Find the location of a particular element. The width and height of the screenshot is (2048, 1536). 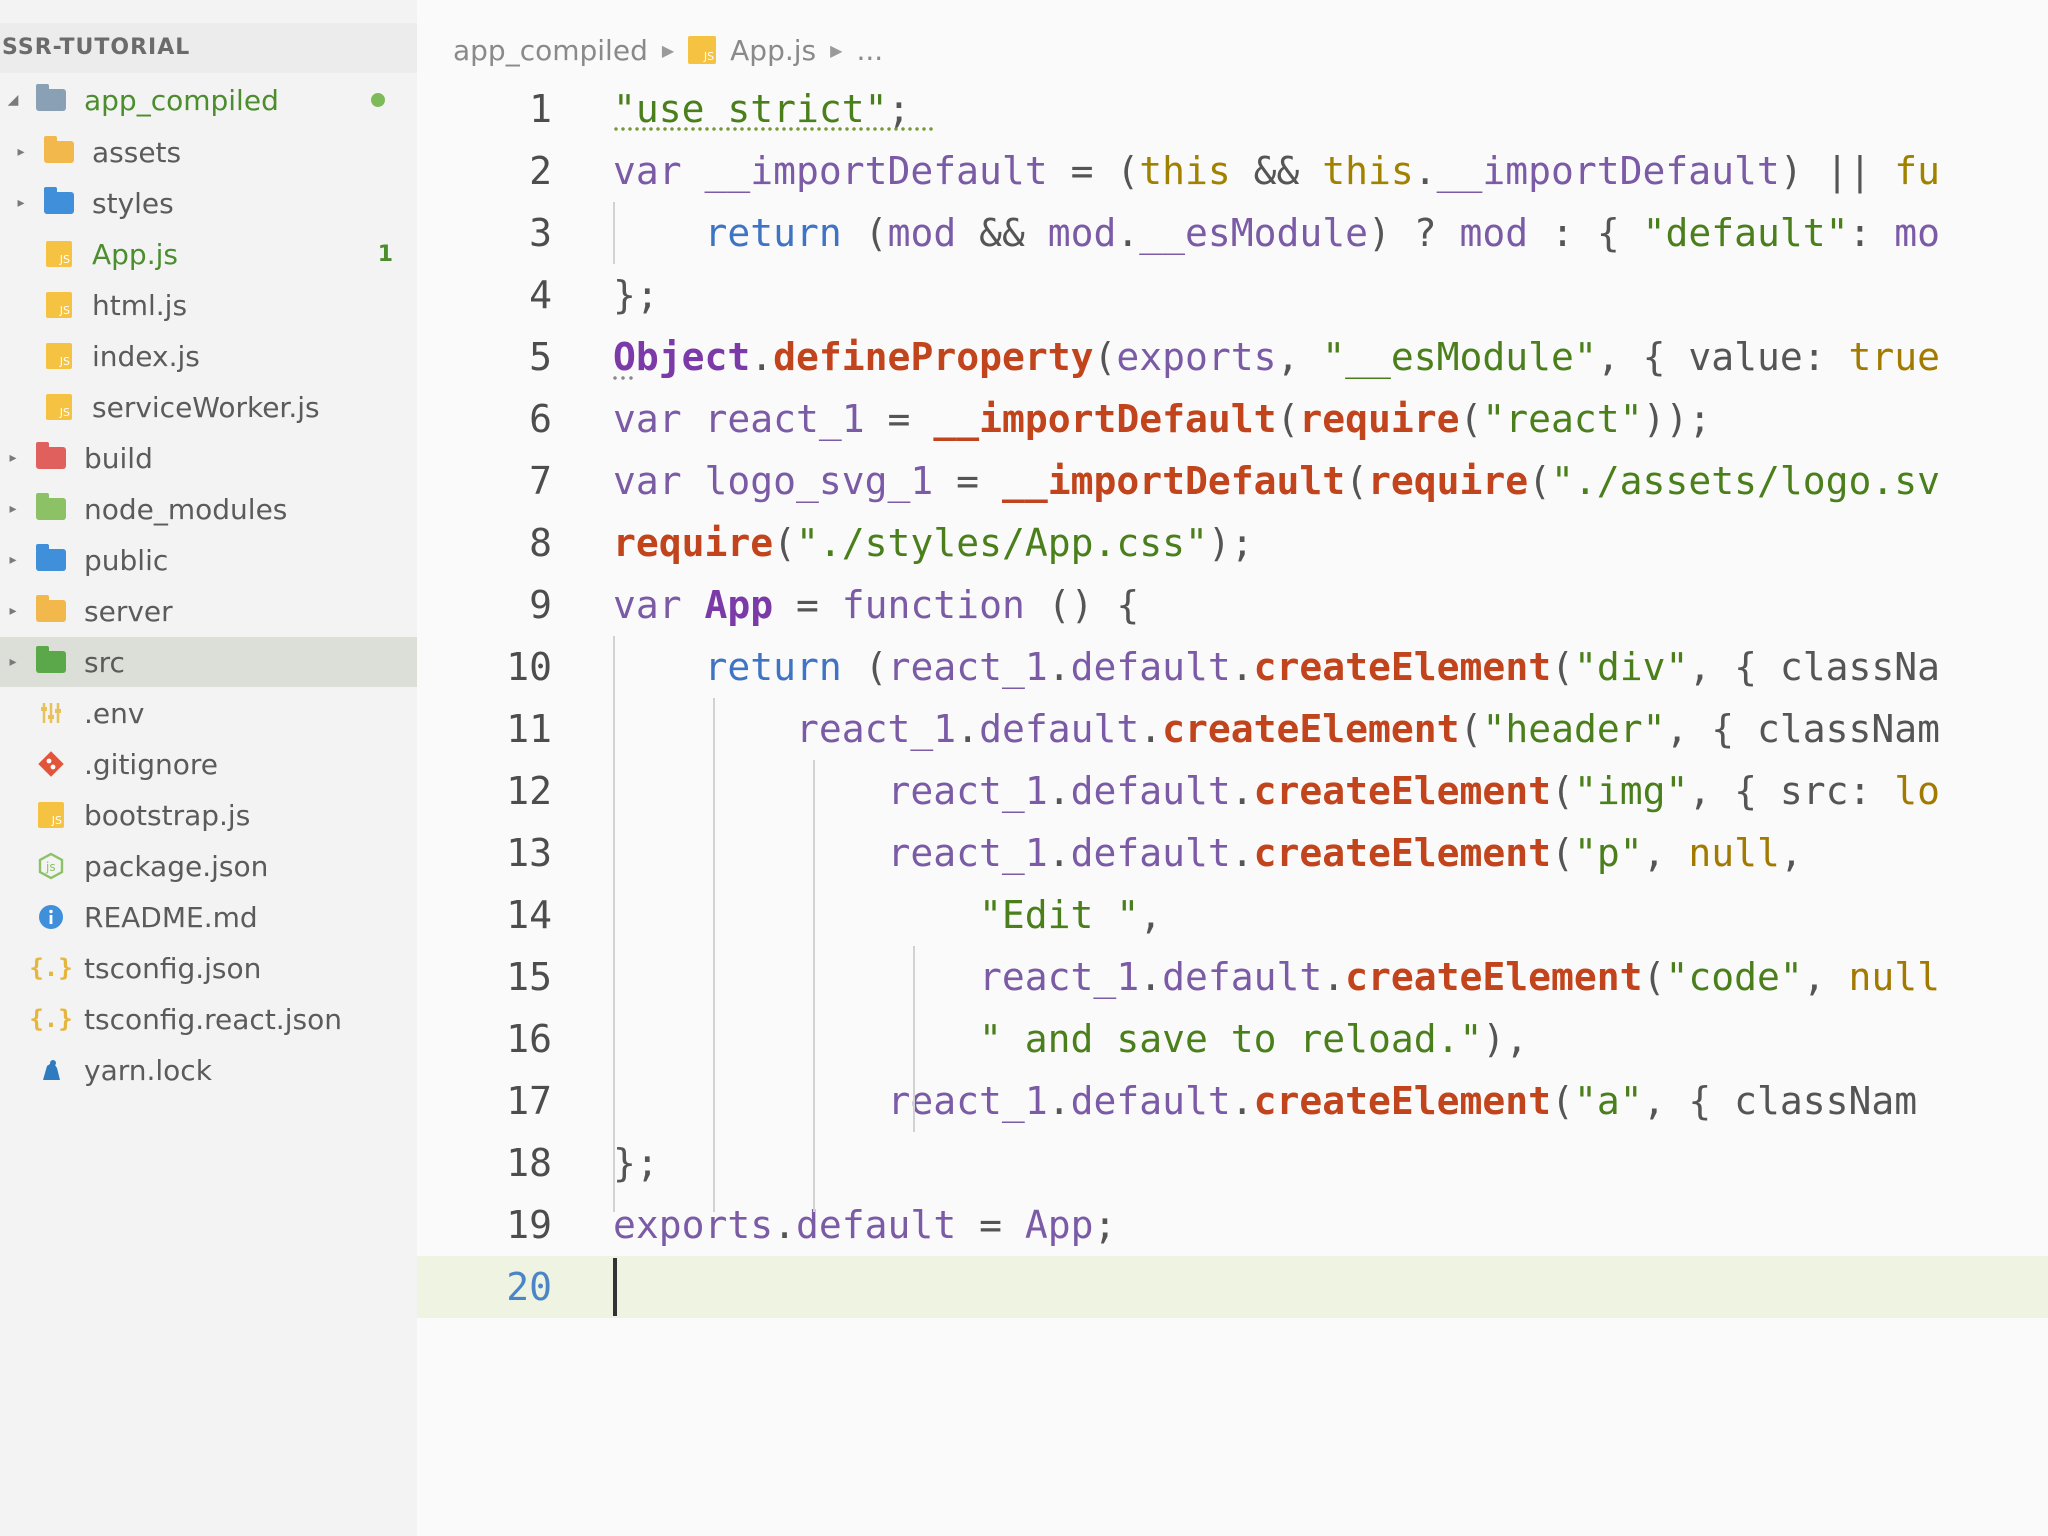

code-text: require("./styles/App.css"); is located at coordinates (933, 543).